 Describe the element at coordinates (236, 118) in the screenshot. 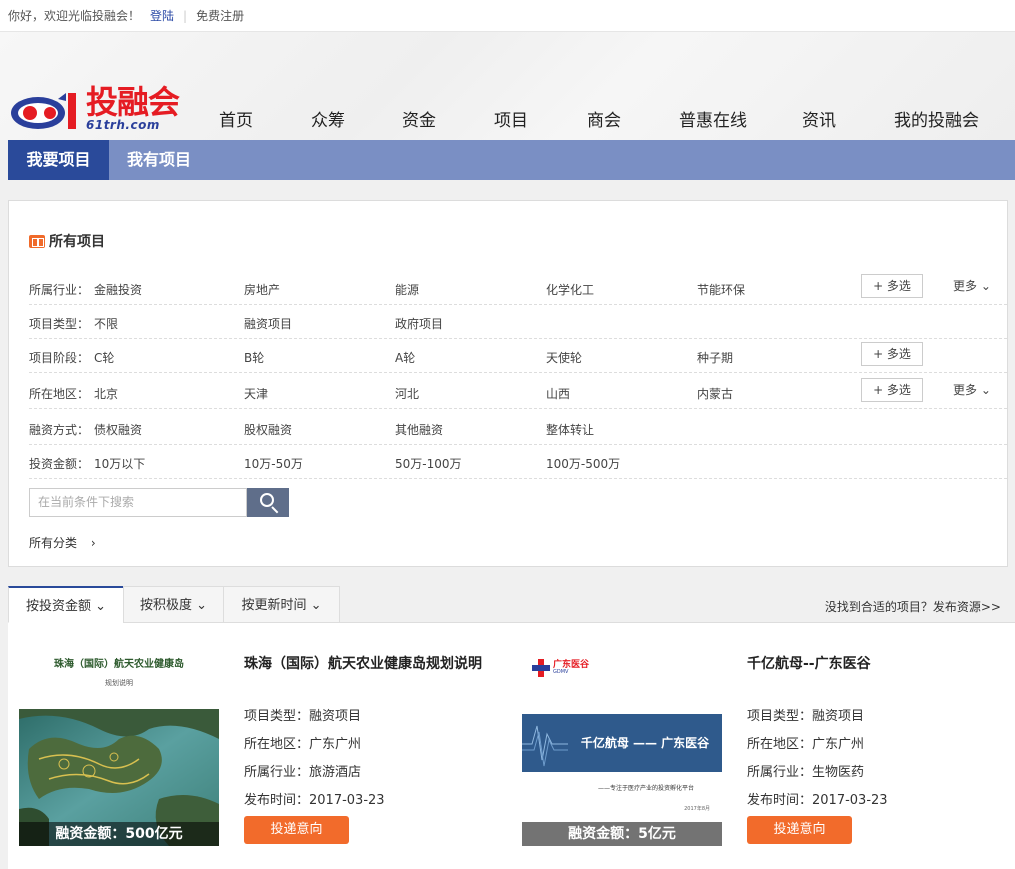

I see `nav-home: 首页` at that location.